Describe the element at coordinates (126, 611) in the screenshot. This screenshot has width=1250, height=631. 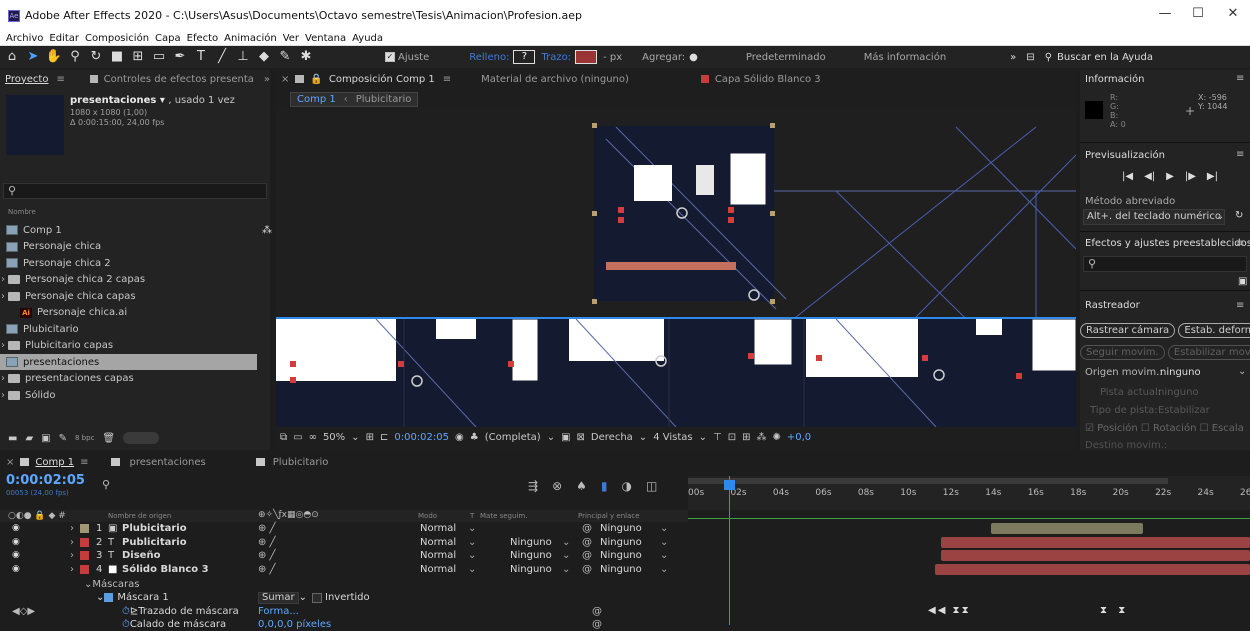
I see `stopwatch-icon: ⏱` at that location.